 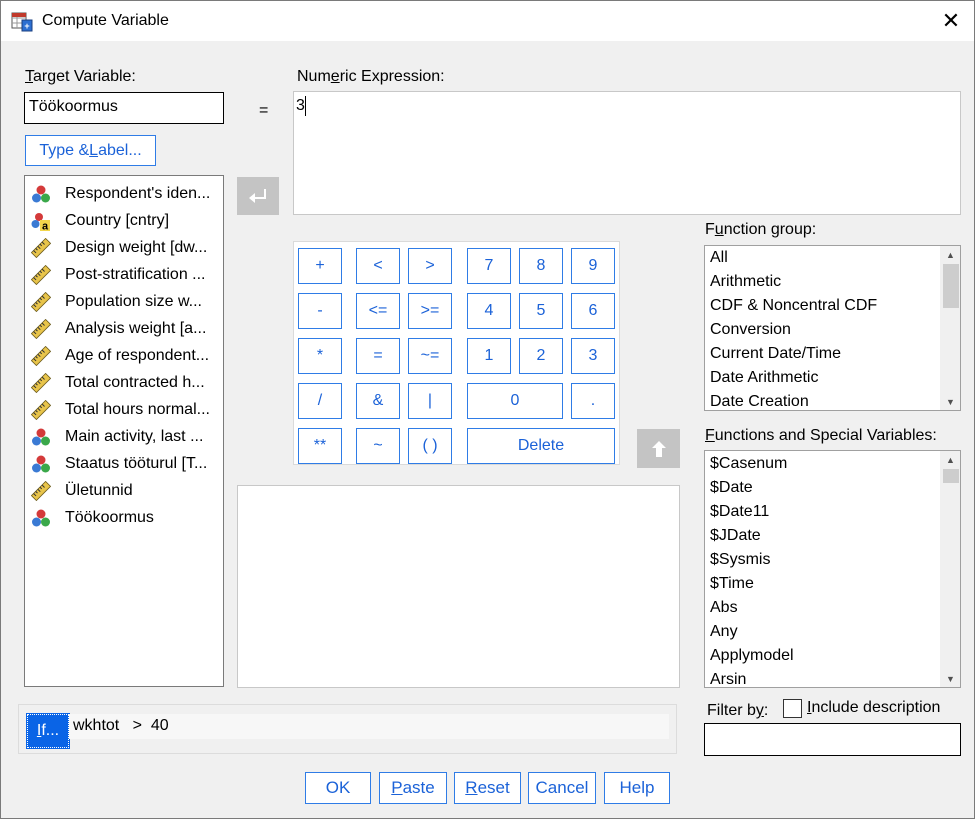 What do you see at coordinates (832, 656) in the screenshot?
I see `function-item: Applymodel` at bounding box center [832, 656].